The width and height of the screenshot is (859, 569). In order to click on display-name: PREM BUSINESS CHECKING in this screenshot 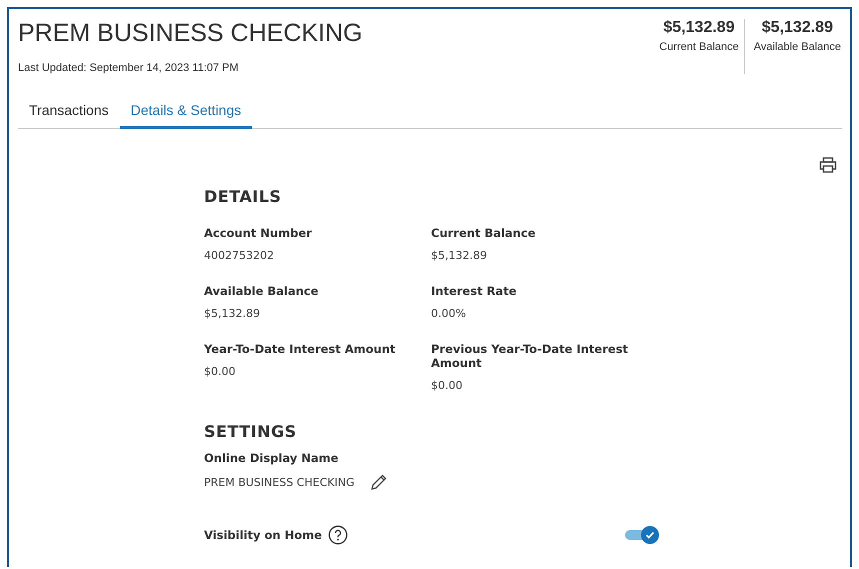, I will do `click(279, 482)`.